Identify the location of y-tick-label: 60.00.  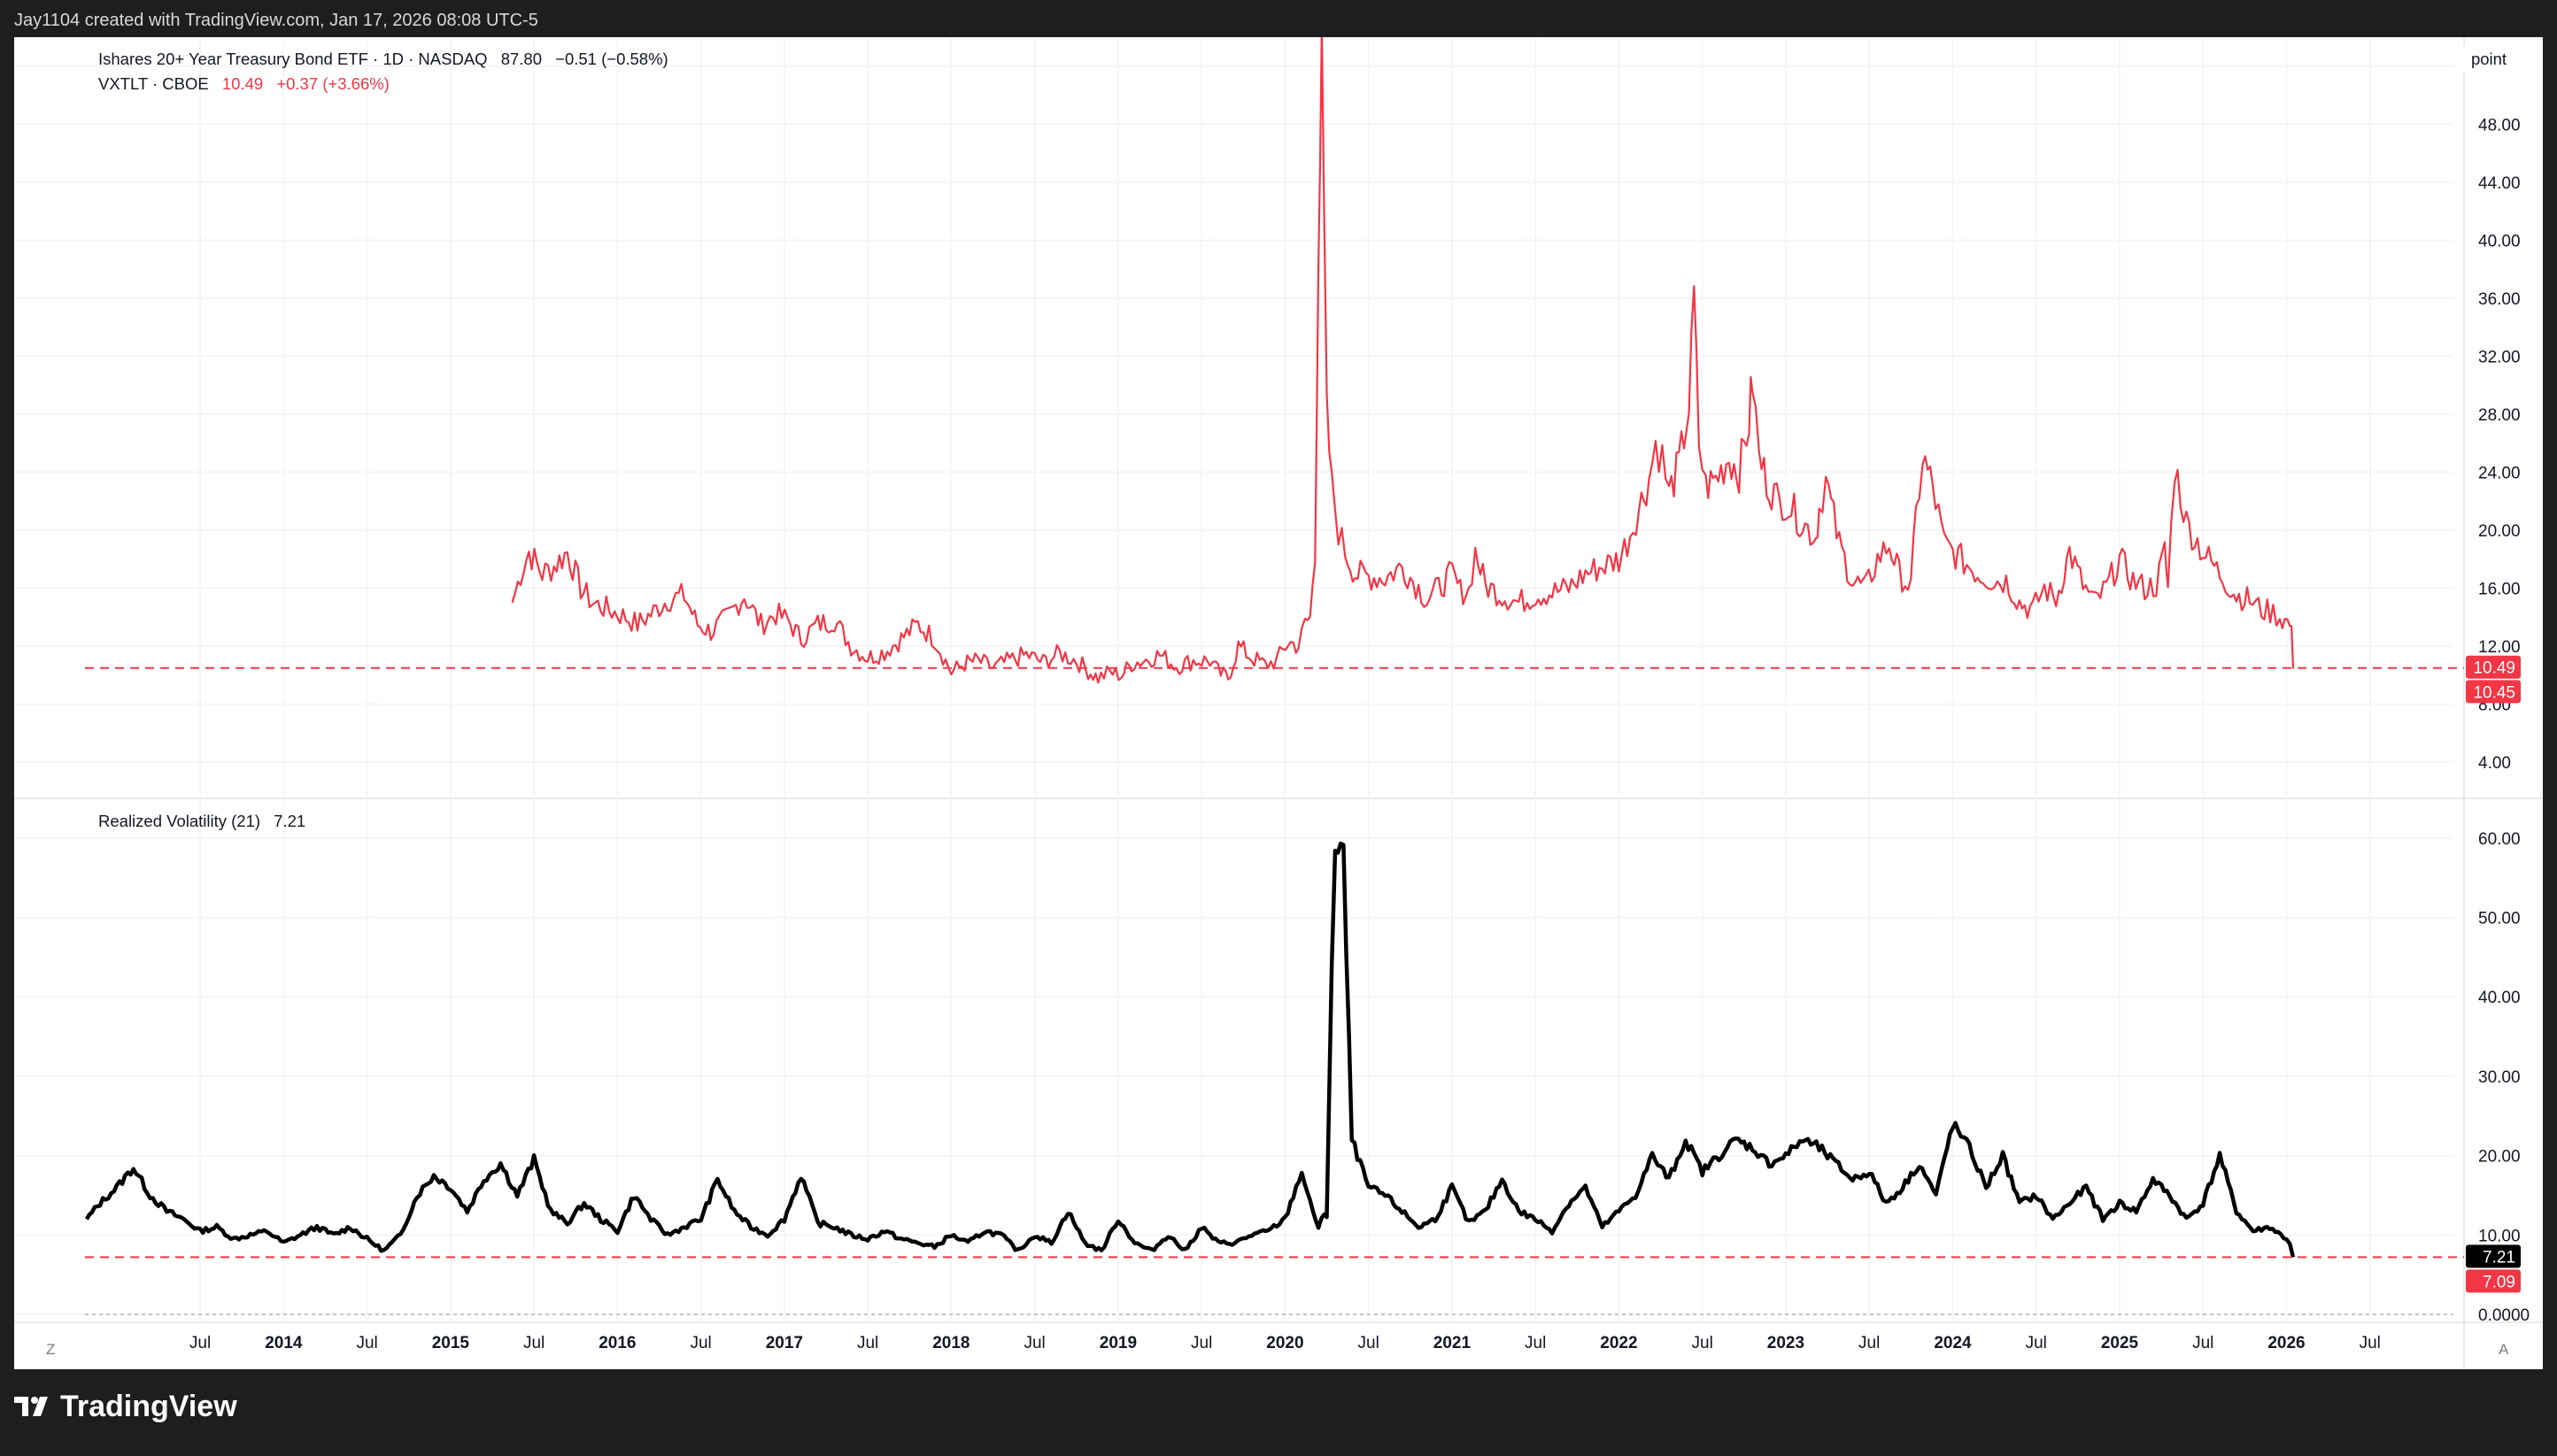
(2499, 839).